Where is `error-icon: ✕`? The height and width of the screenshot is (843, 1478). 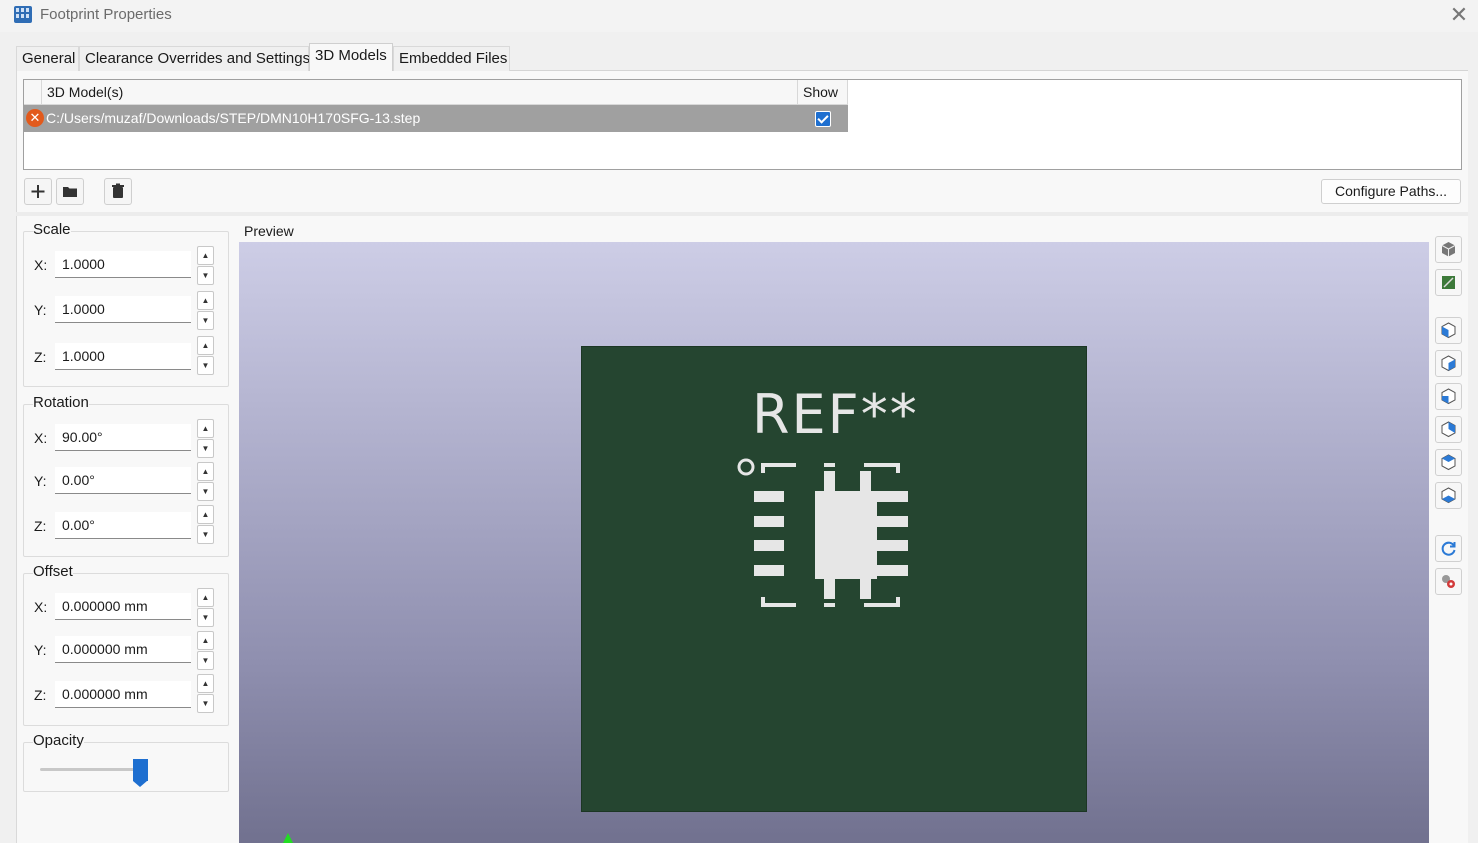 error-icon: ✕ is located at coordinates (35, 118).